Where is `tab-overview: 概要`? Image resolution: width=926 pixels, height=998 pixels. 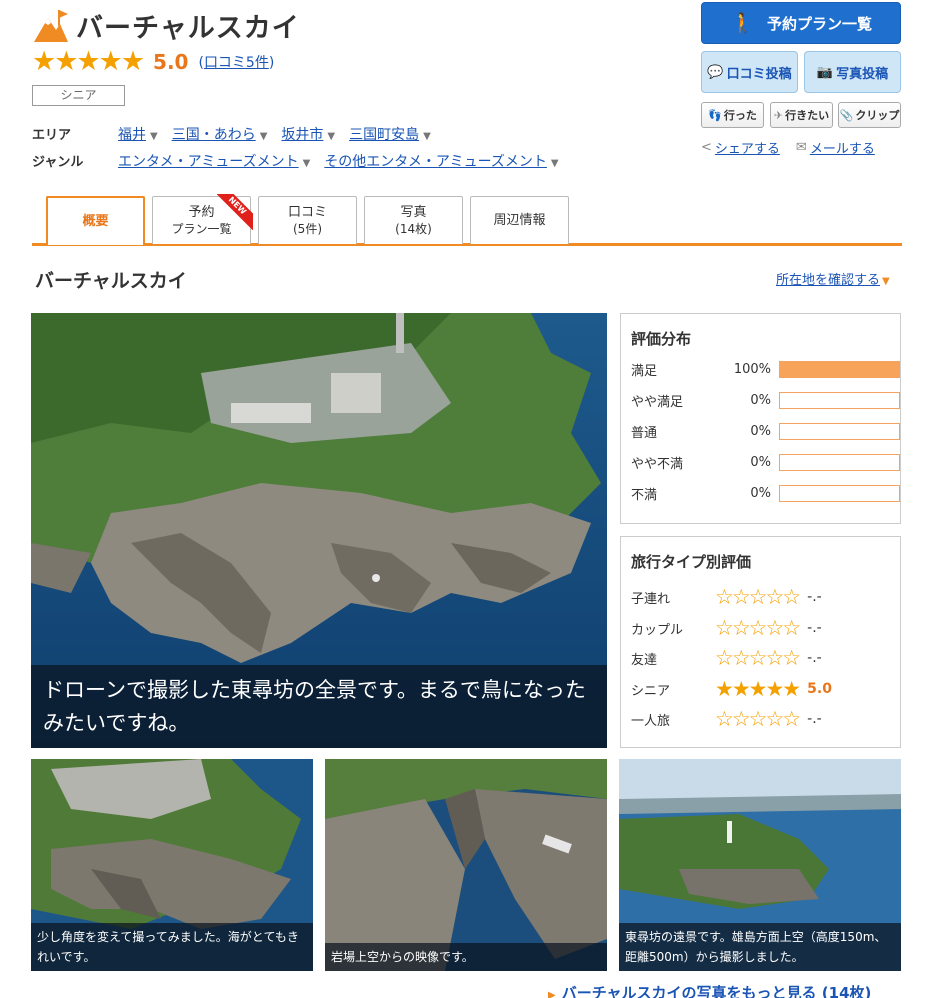 tab-overview: 概要 is located at coordinates (95, 220).